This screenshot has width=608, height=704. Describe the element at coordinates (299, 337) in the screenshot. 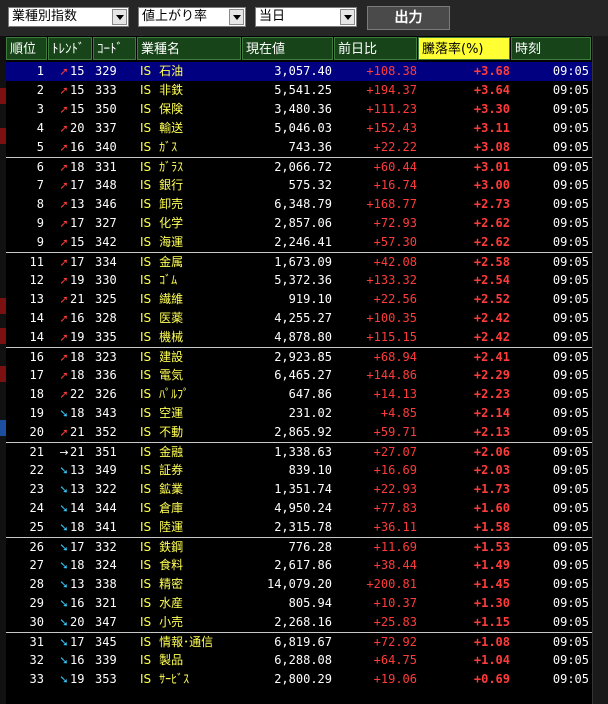

I see `table-row: 14 ➚19 335 IS 機械 4,878.80 +115.15 +2.42 09:05` at that location.